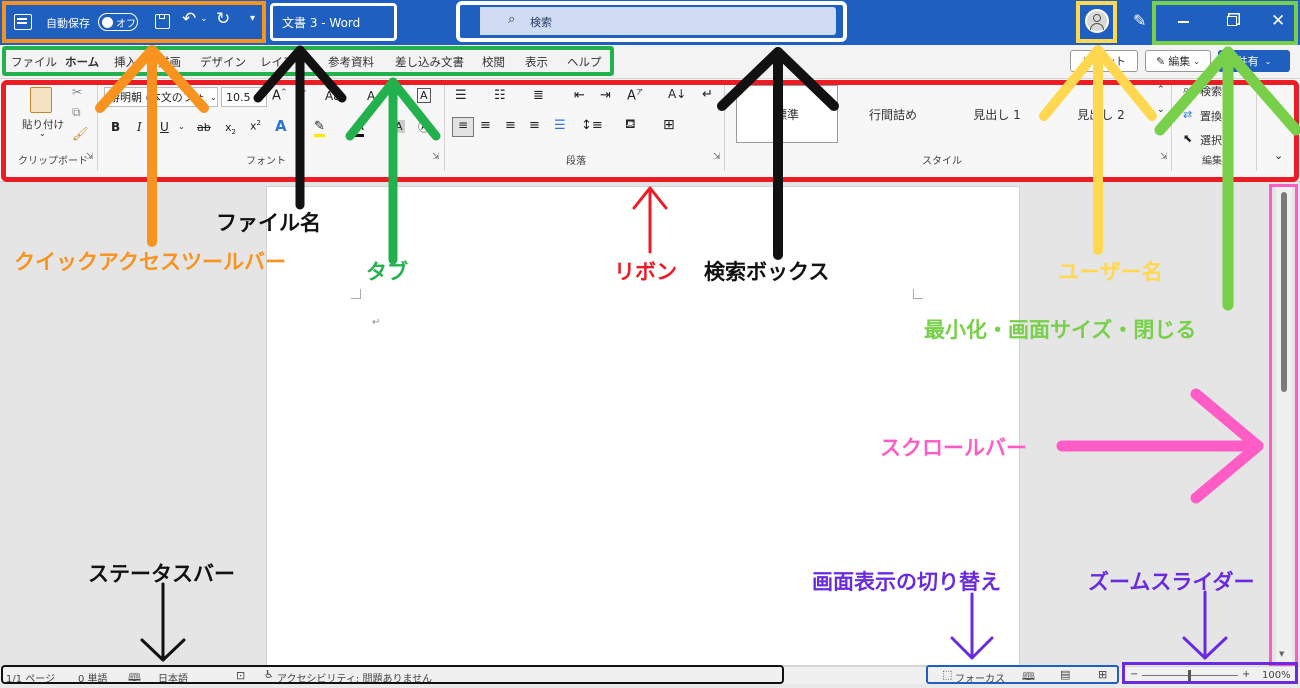 This screenshot has height=688, width=1300. I want to click on label-zoom-slider: ズームスライダー, so click(1171, 582).